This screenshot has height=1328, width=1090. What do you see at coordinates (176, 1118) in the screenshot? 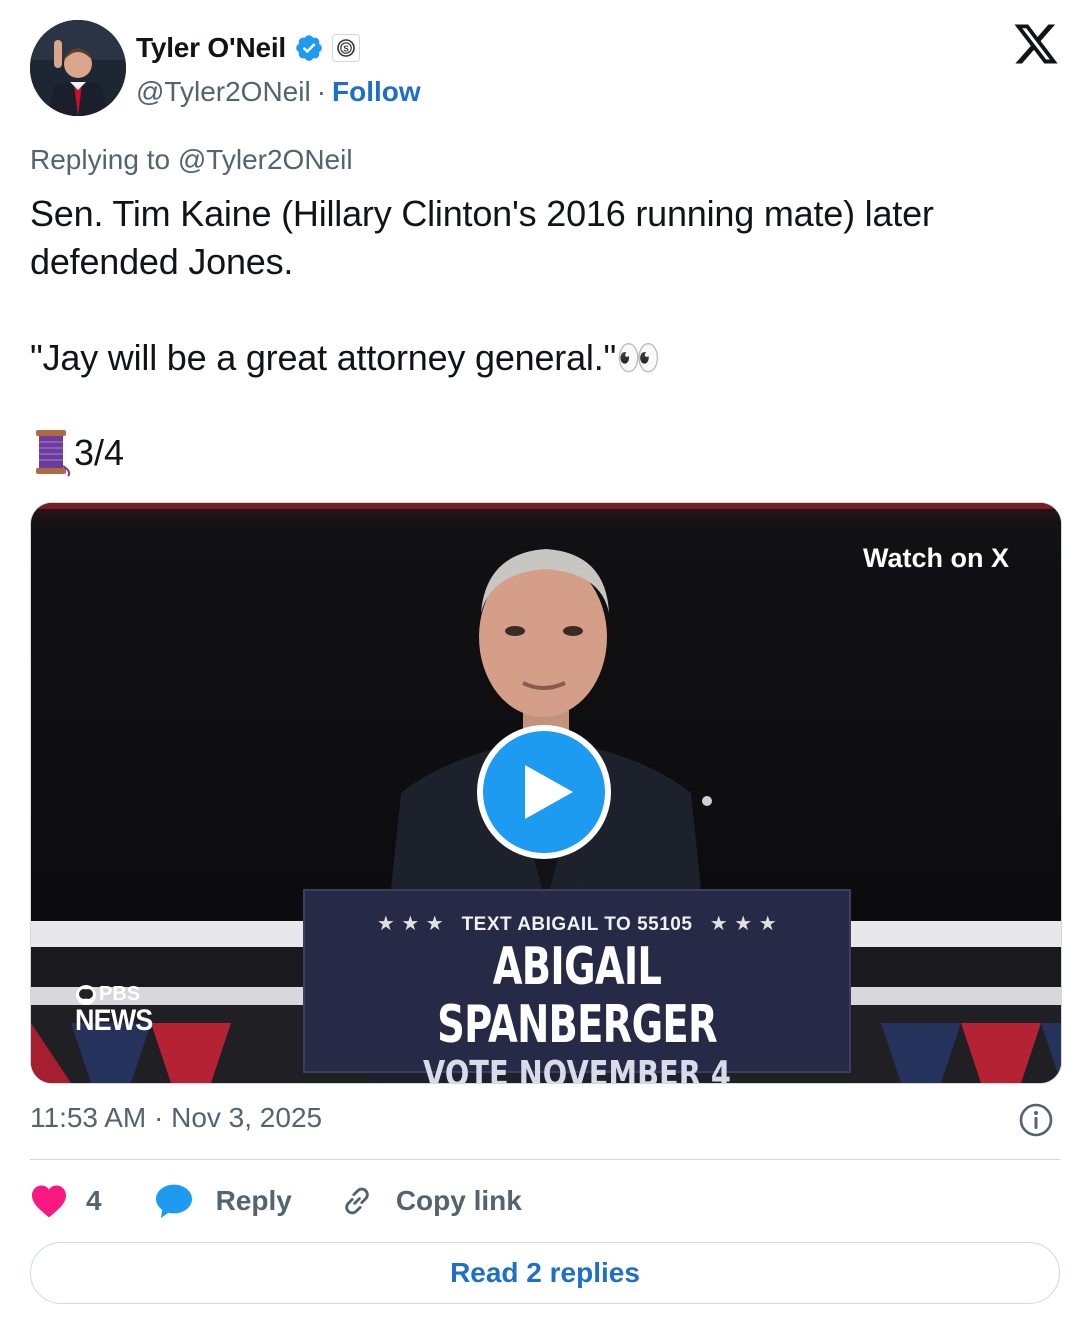
I see `tweet-timestamp: 11:53 AM · Nov 3, 2025` at bounding box center [176, 1118].